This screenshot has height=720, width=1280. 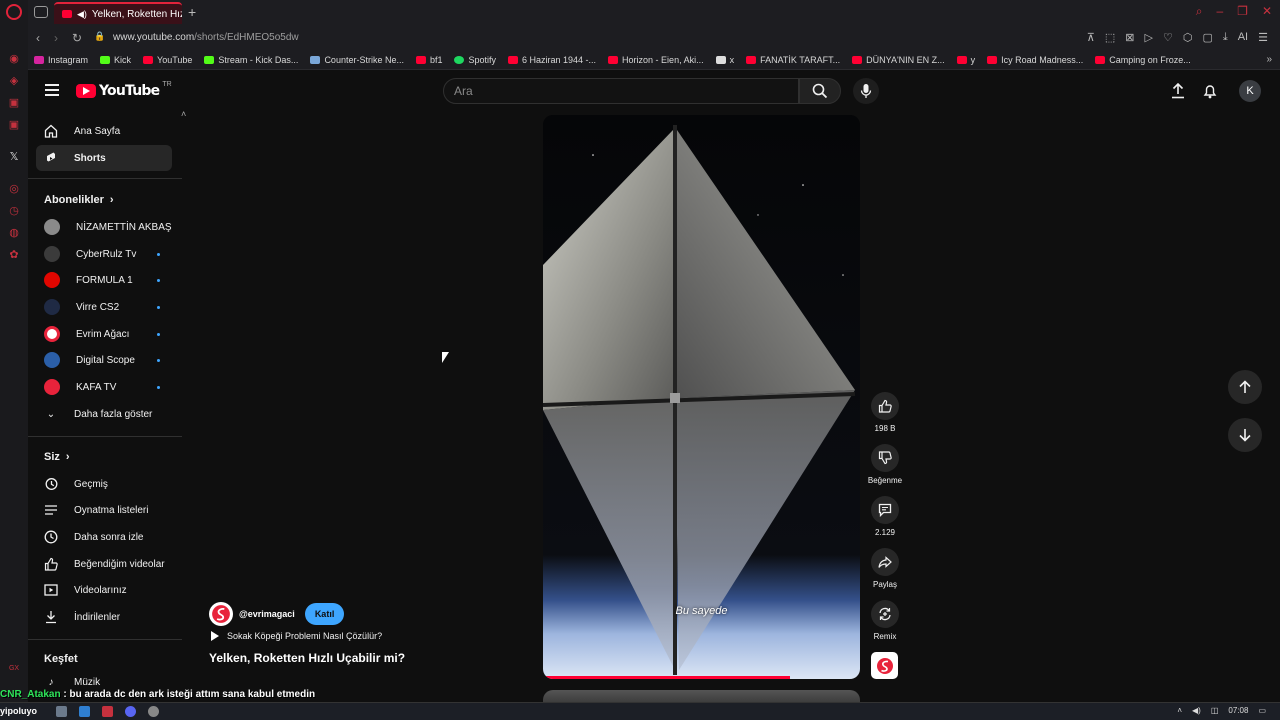 What do you see at coordinates (1091, 37) in the screenshot?
I see `pin-icon: ⊼` at bounding box center [1091, 37].